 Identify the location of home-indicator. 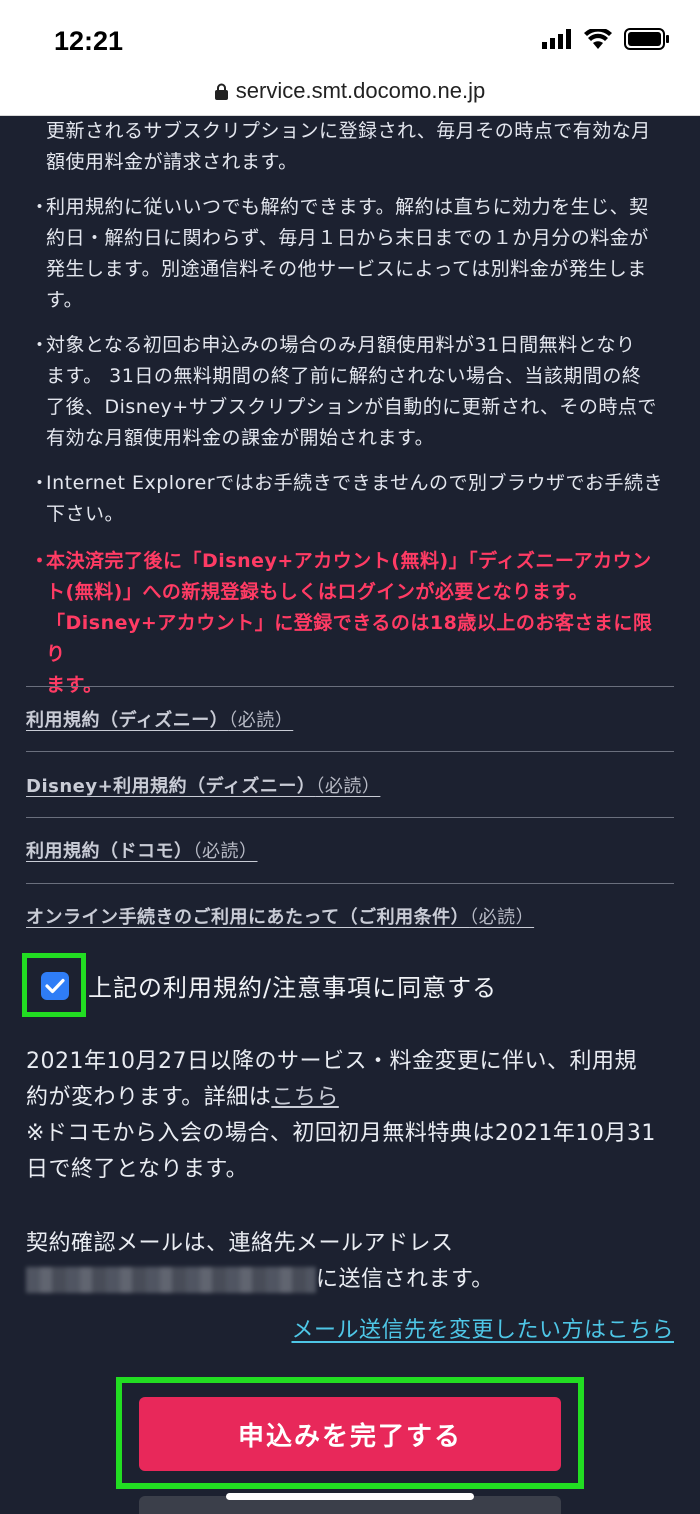
(350, 1496).